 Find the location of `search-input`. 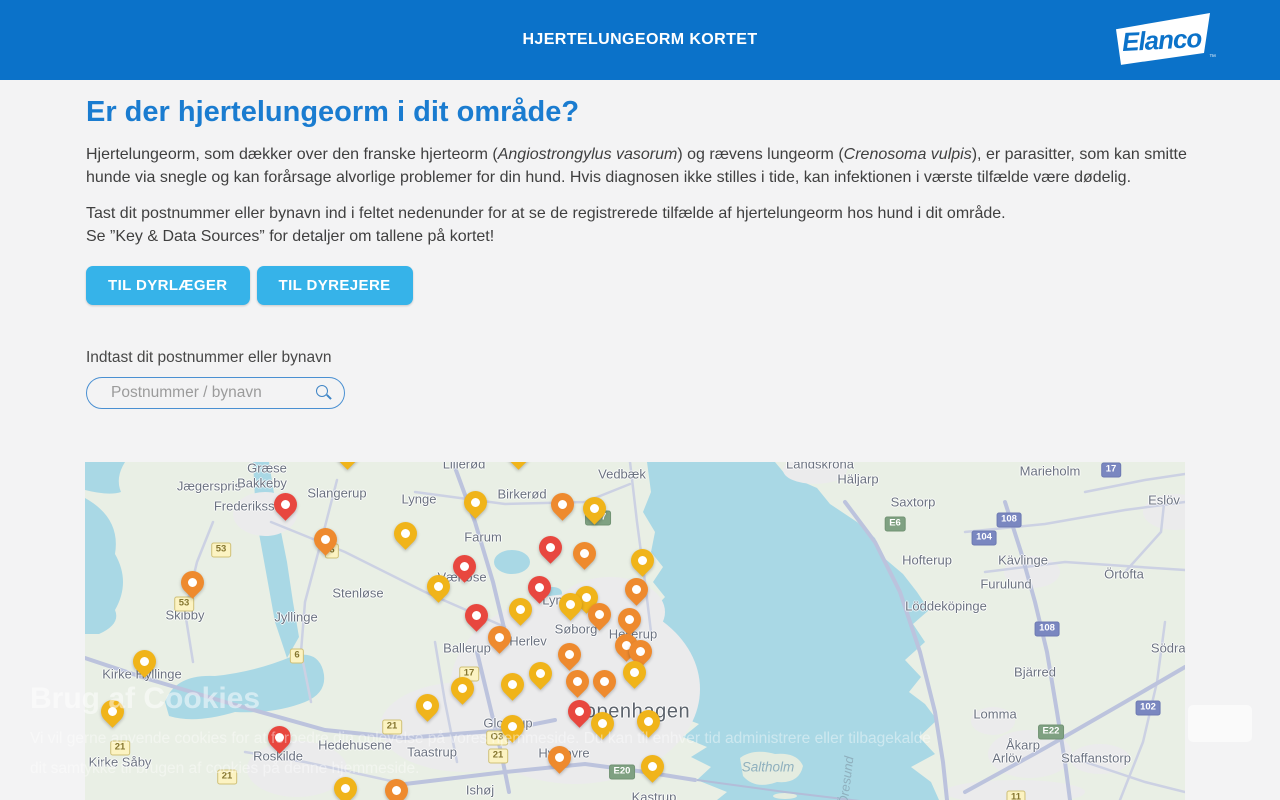

search-input is located at coordinates (215, 393).